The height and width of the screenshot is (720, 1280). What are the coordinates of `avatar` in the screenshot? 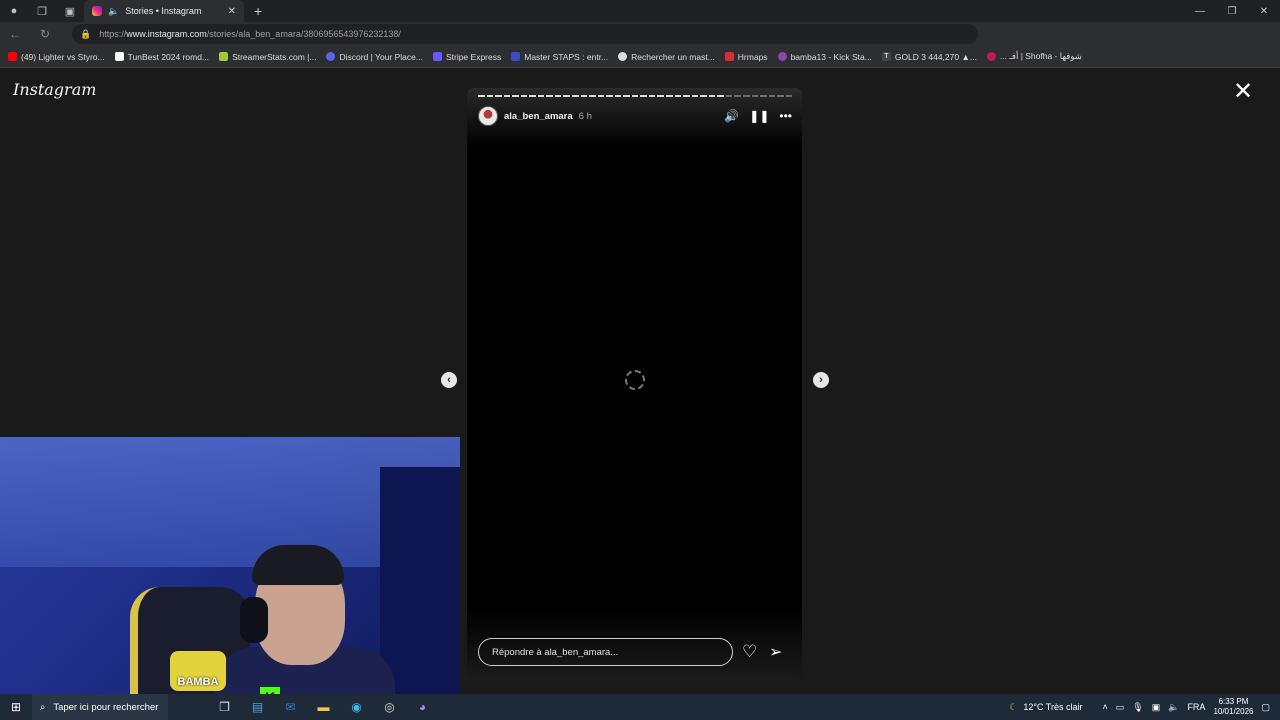 It's located at (488, 116).